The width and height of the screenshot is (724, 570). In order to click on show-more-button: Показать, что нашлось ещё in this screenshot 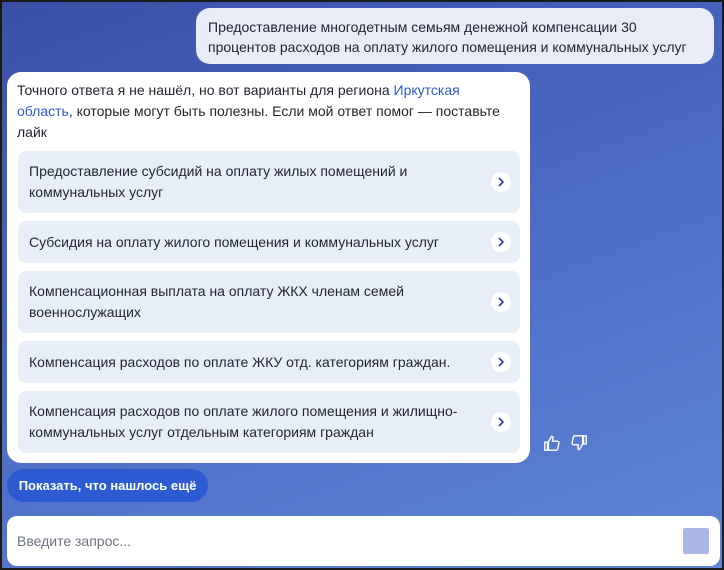, I will do `click(107, 485)`.